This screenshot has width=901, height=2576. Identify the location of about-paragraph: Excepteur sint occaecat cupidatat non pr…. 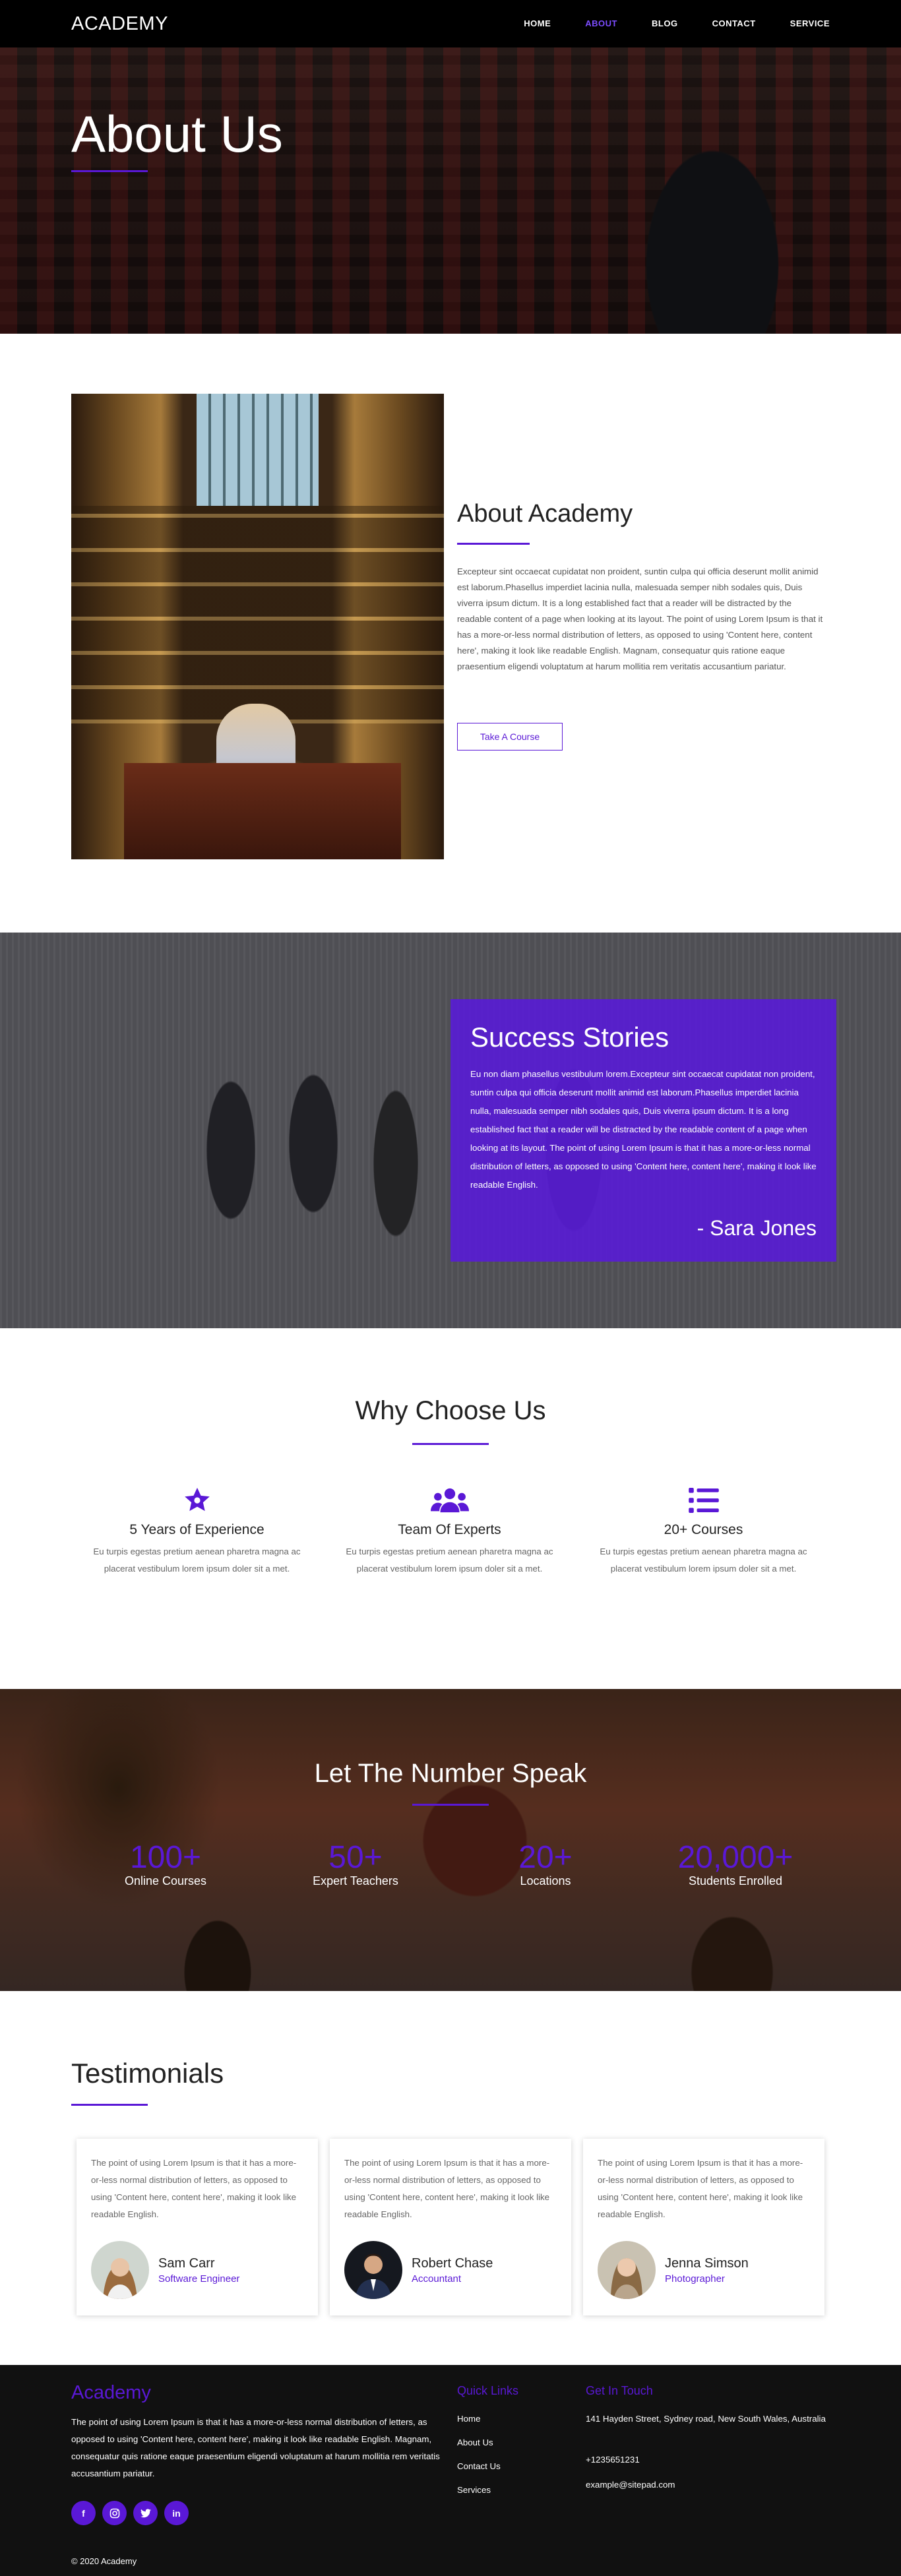
(640, 619).